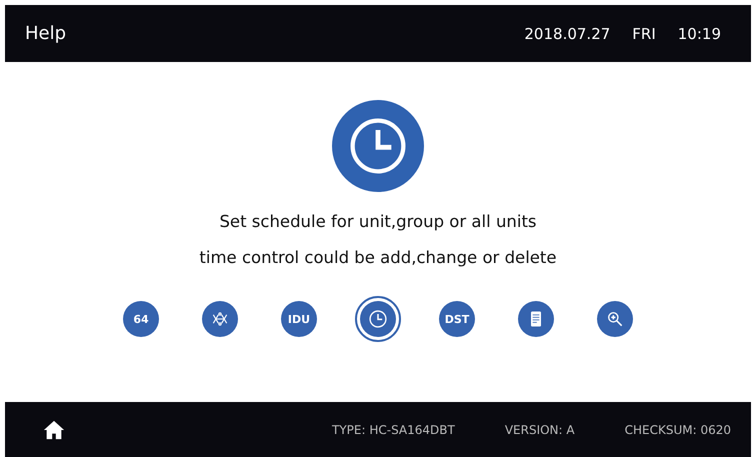 This screenshot has width=756, height=457. What do you see at coordinates (141, 319) in the screenshot?
I see `help-topic-button: 64` at bounding box center [141, 319].